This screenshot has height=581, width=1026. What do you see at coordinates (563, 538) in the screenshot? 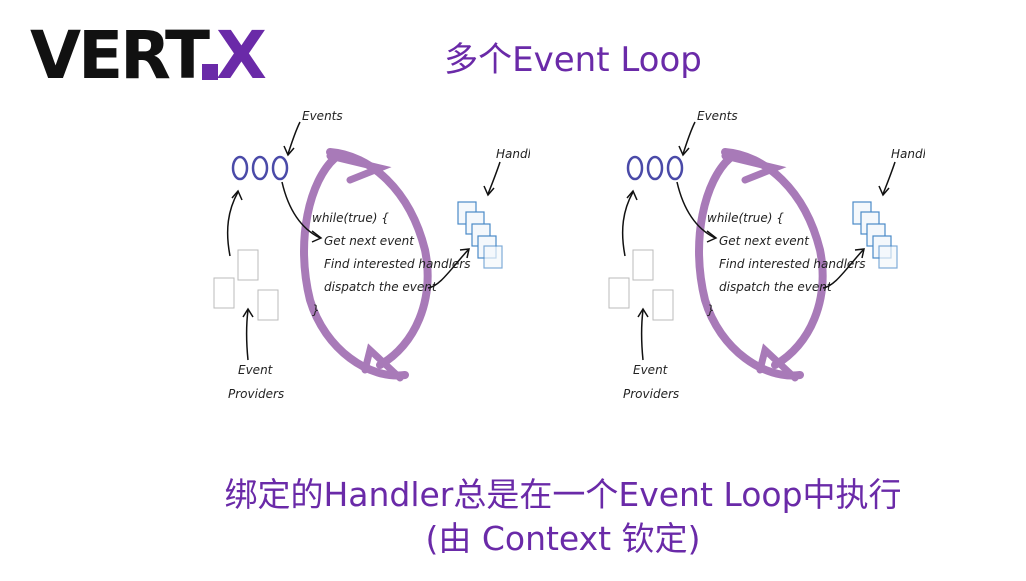
I see `caption-line-2: (由 Context 钦定)` at bounding box center [563, 538].